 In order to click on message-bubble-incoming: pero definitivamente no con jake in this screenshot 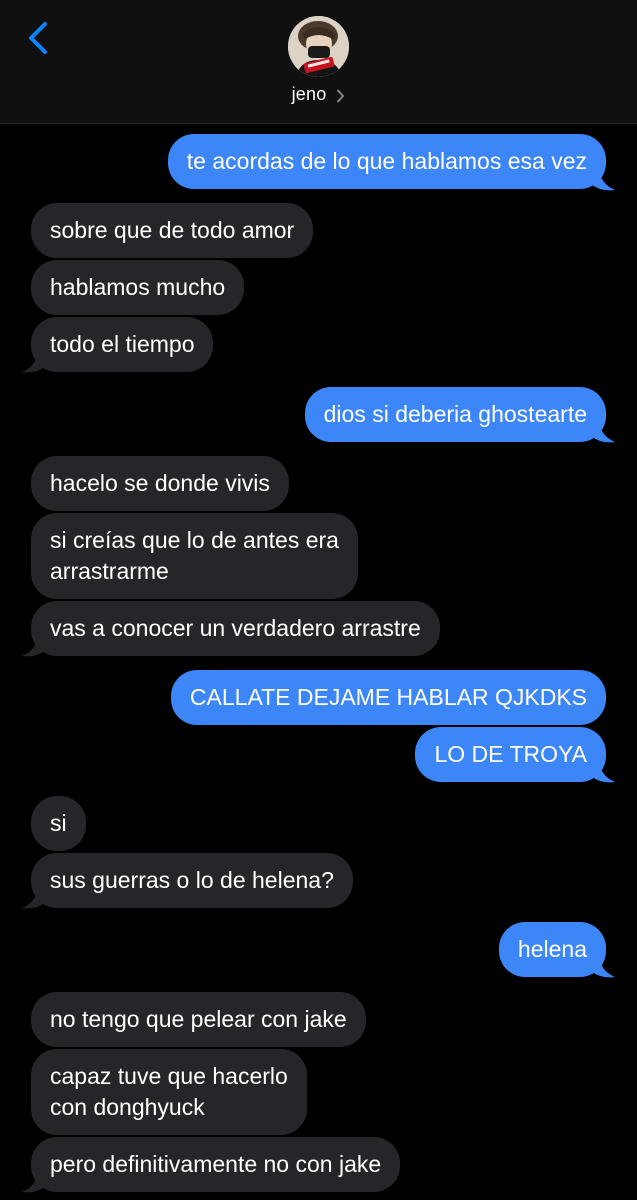, I will do `click(216, 1164)`.